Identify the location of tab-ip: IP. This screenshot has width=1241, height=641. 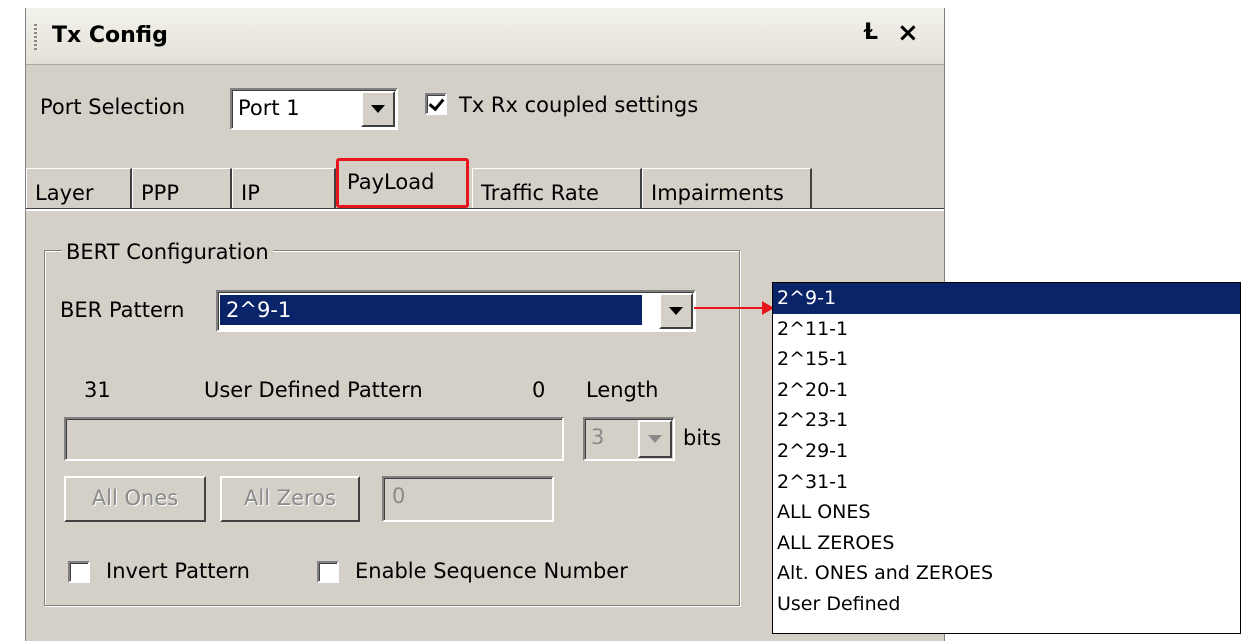
(284, 188).